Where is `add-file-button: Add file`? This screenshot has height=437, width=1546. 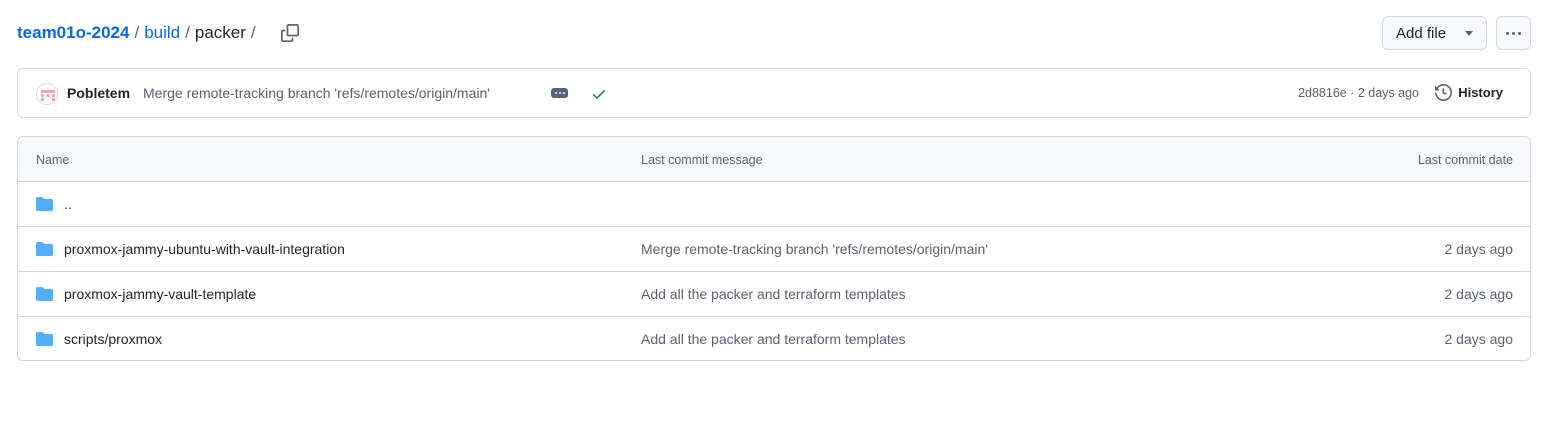
add-file-button: Add file is located at coordinates (1434, 33).